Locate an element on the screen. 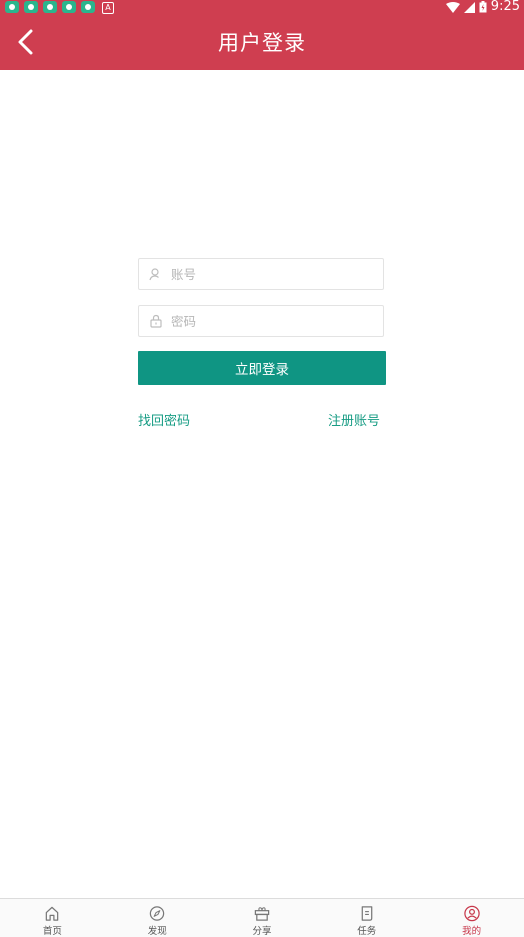 The width and height of the screenshot is (524, 937). notification-icons: A is located at coordinates (59, 7).